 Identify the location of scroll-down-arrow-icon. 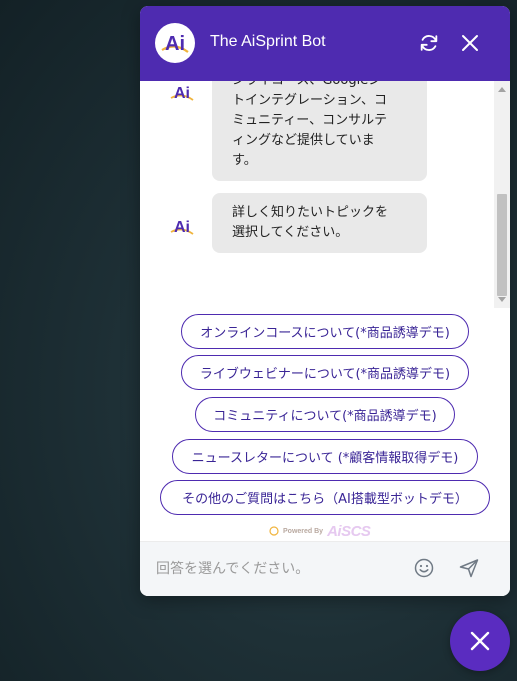
(502, 299).